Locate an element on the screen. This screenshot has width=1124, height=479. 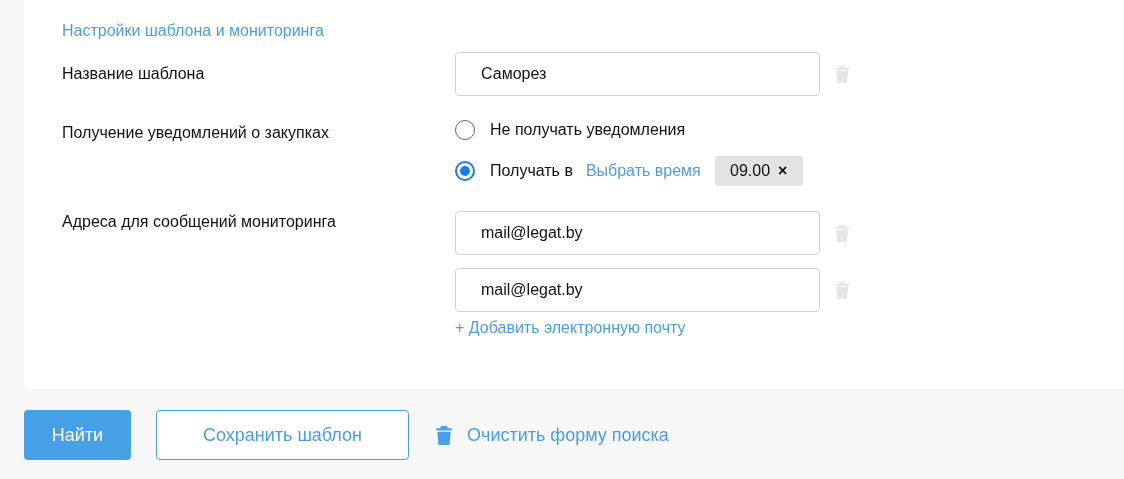
template-name-field: Саморез is located at coordinates (637, 74).